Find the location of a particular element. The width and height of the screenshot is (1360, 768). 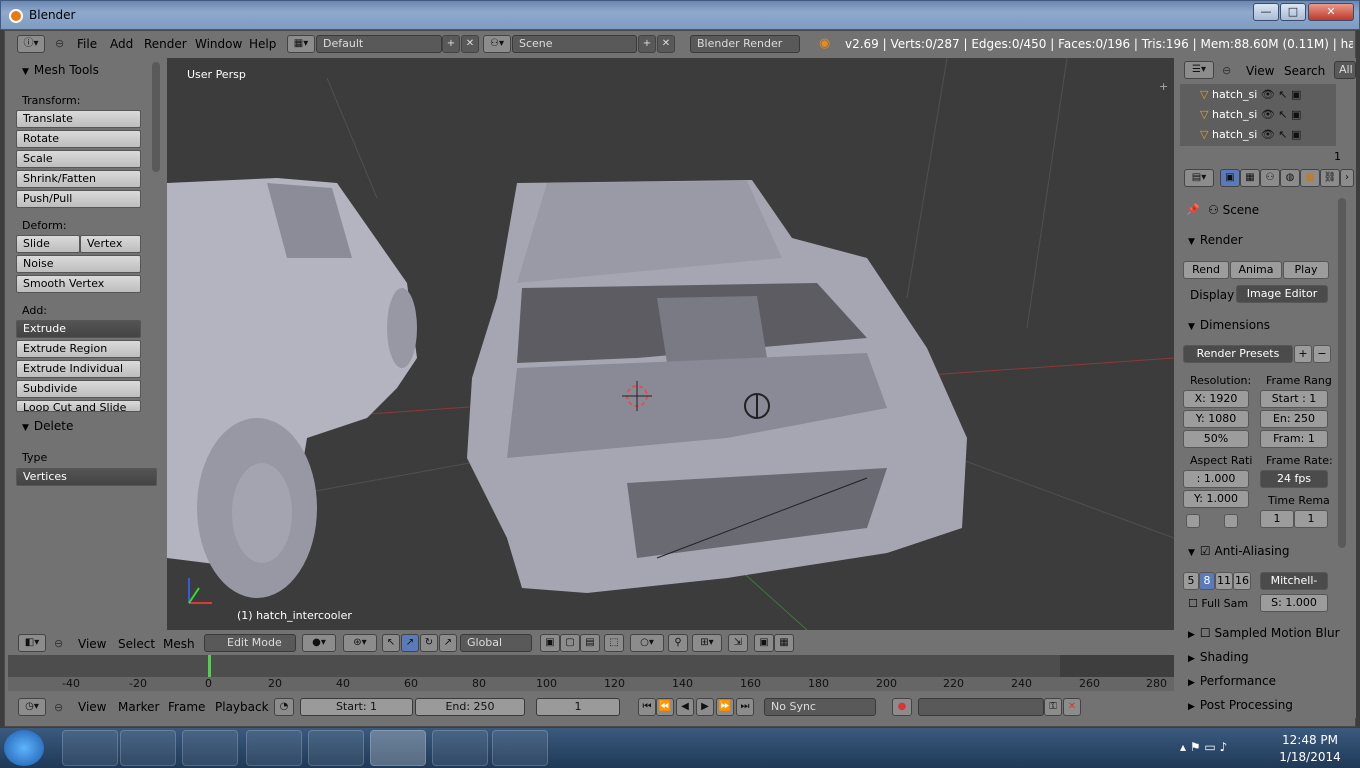

render-panel-header: ▼ Render is located at coordinates (1215, 240).